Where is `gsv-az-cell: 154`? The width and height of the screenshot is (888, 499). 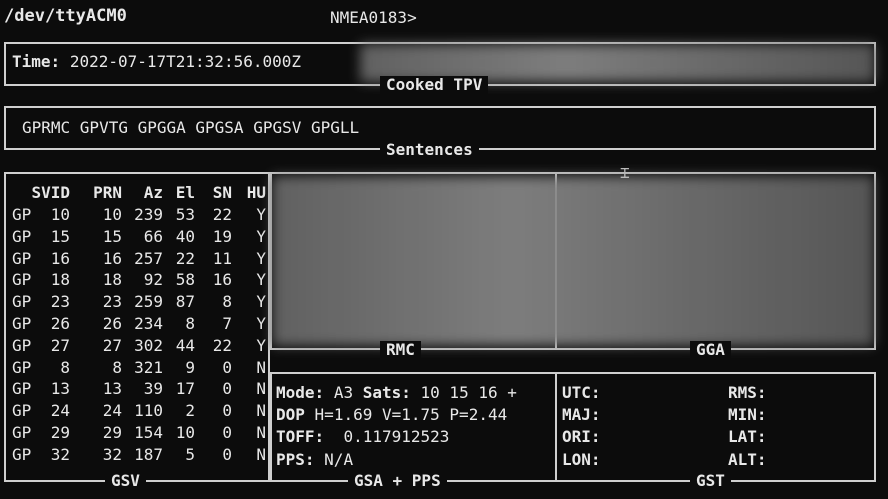
gsv-az-cell: 154 is located at coordinates (148, 432).